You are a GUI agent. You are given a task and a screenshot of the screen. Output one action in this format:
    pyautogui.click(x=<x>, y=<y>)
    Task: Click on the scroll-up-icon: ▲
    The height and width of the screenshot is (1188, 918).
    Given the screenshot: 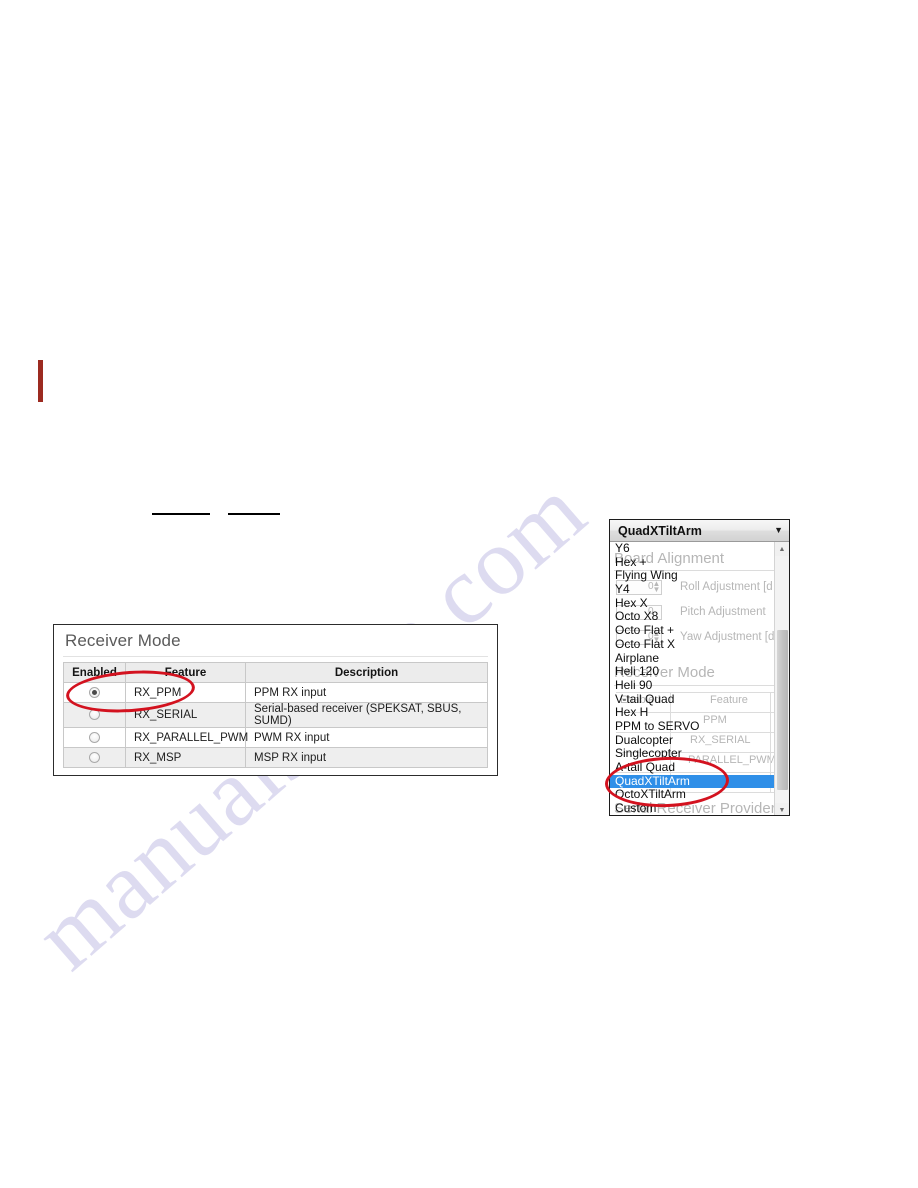 What is the action you would take?
    pyautogui.click(x=782, y=549)
    